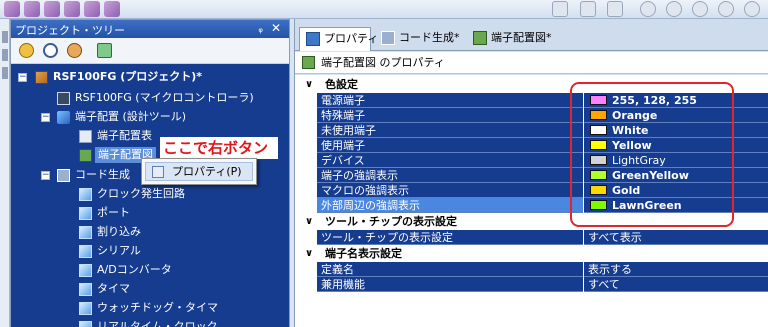 This screenshot has height=327, width=768. I want to click on sort-icon, so click(26, 50).